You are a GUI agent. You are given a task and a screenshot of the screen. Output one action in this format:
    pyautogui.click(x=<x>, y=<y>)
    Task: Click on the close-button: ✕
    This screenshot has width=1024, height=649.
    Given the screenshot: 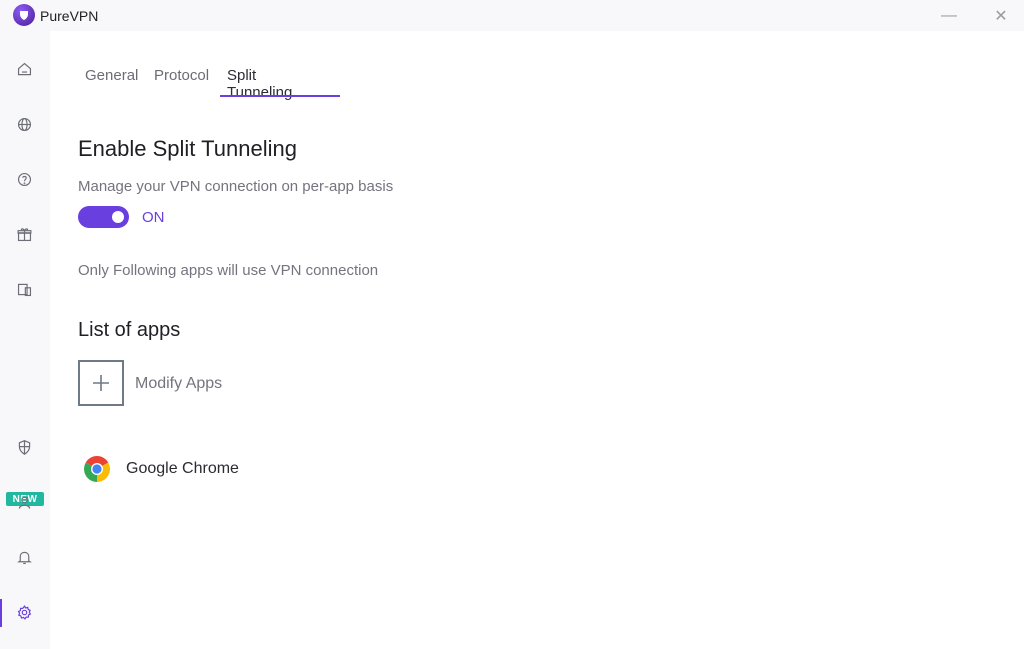 What is the action you would take?
    pyautogui.click(x=1001, y=15)
    